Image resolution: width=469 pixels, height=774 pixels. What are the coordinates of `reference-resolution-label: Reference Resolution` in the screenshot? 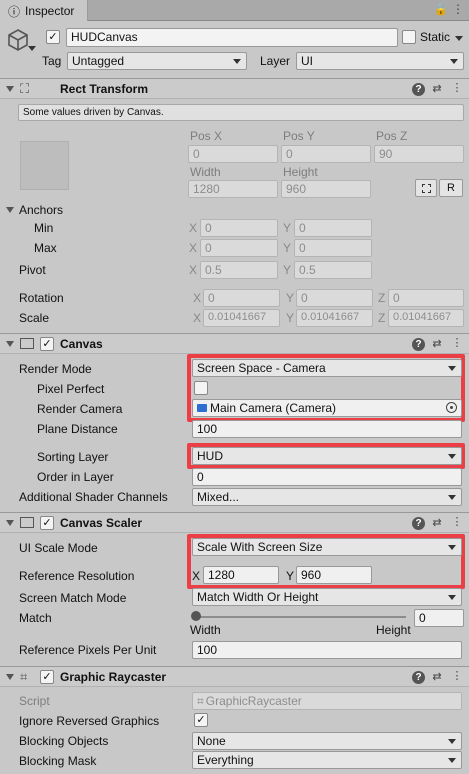 It's located at (77, 576).